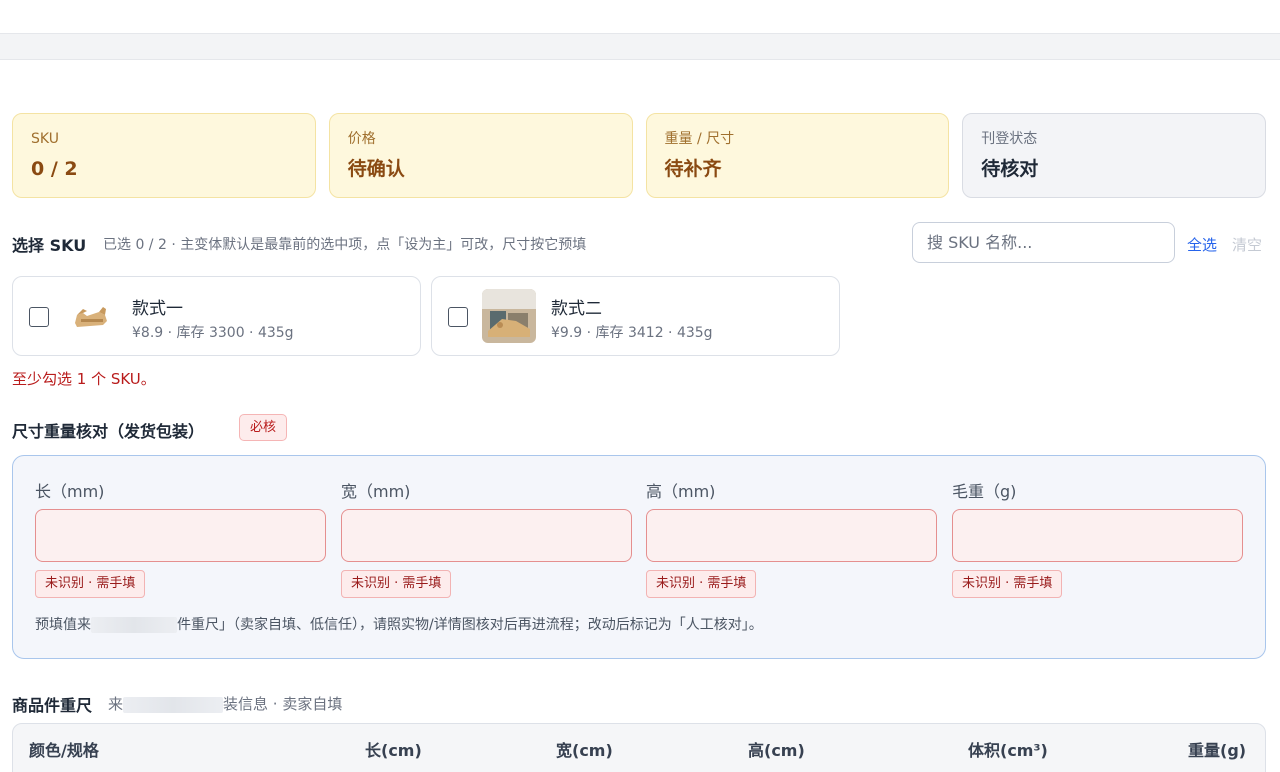 Image resolution: width=1280 pixels, height=772 pixels. What do you see at coordinates (681, 491) in the screenshot?
I see `field-label: 高（mm)` at bounding box center [681, 491].